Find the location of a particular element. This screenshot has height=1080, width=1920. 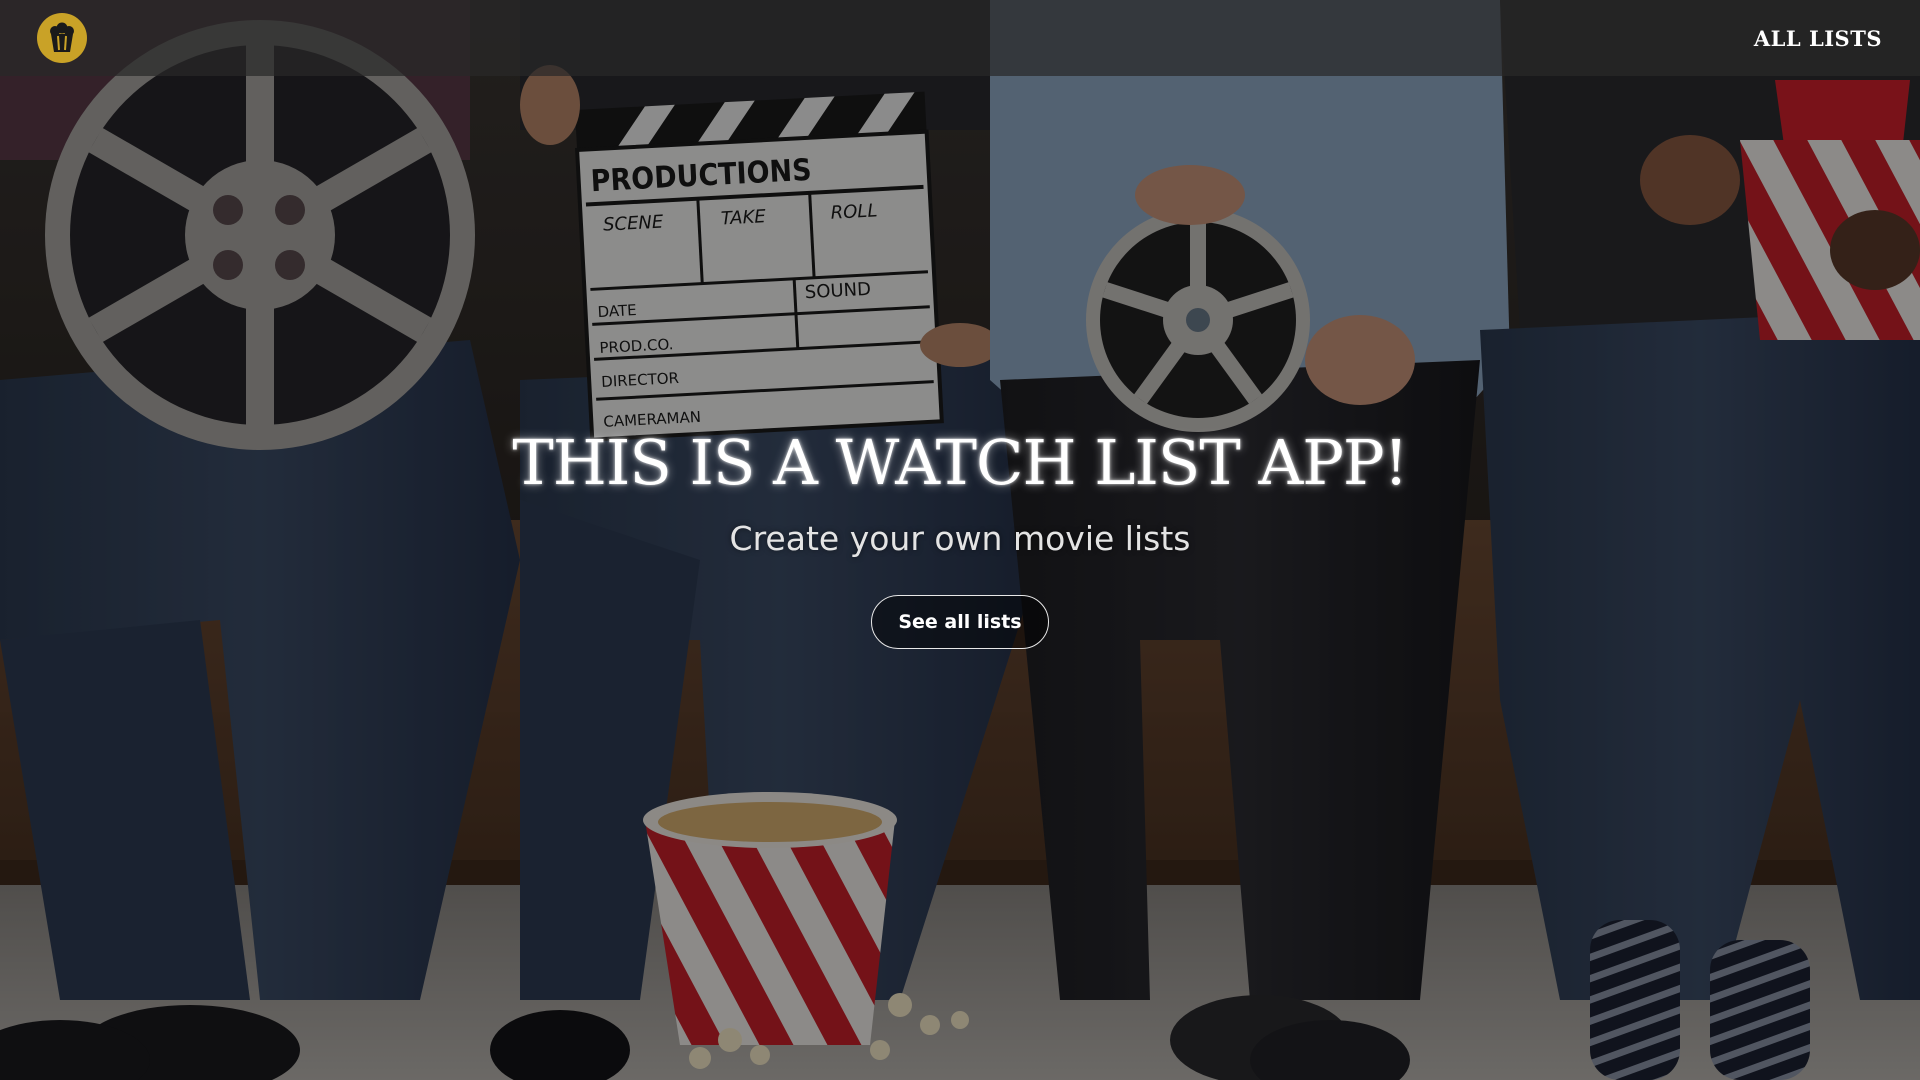

see-all-lists-button: See all lists is located at coordinates (960, 622).